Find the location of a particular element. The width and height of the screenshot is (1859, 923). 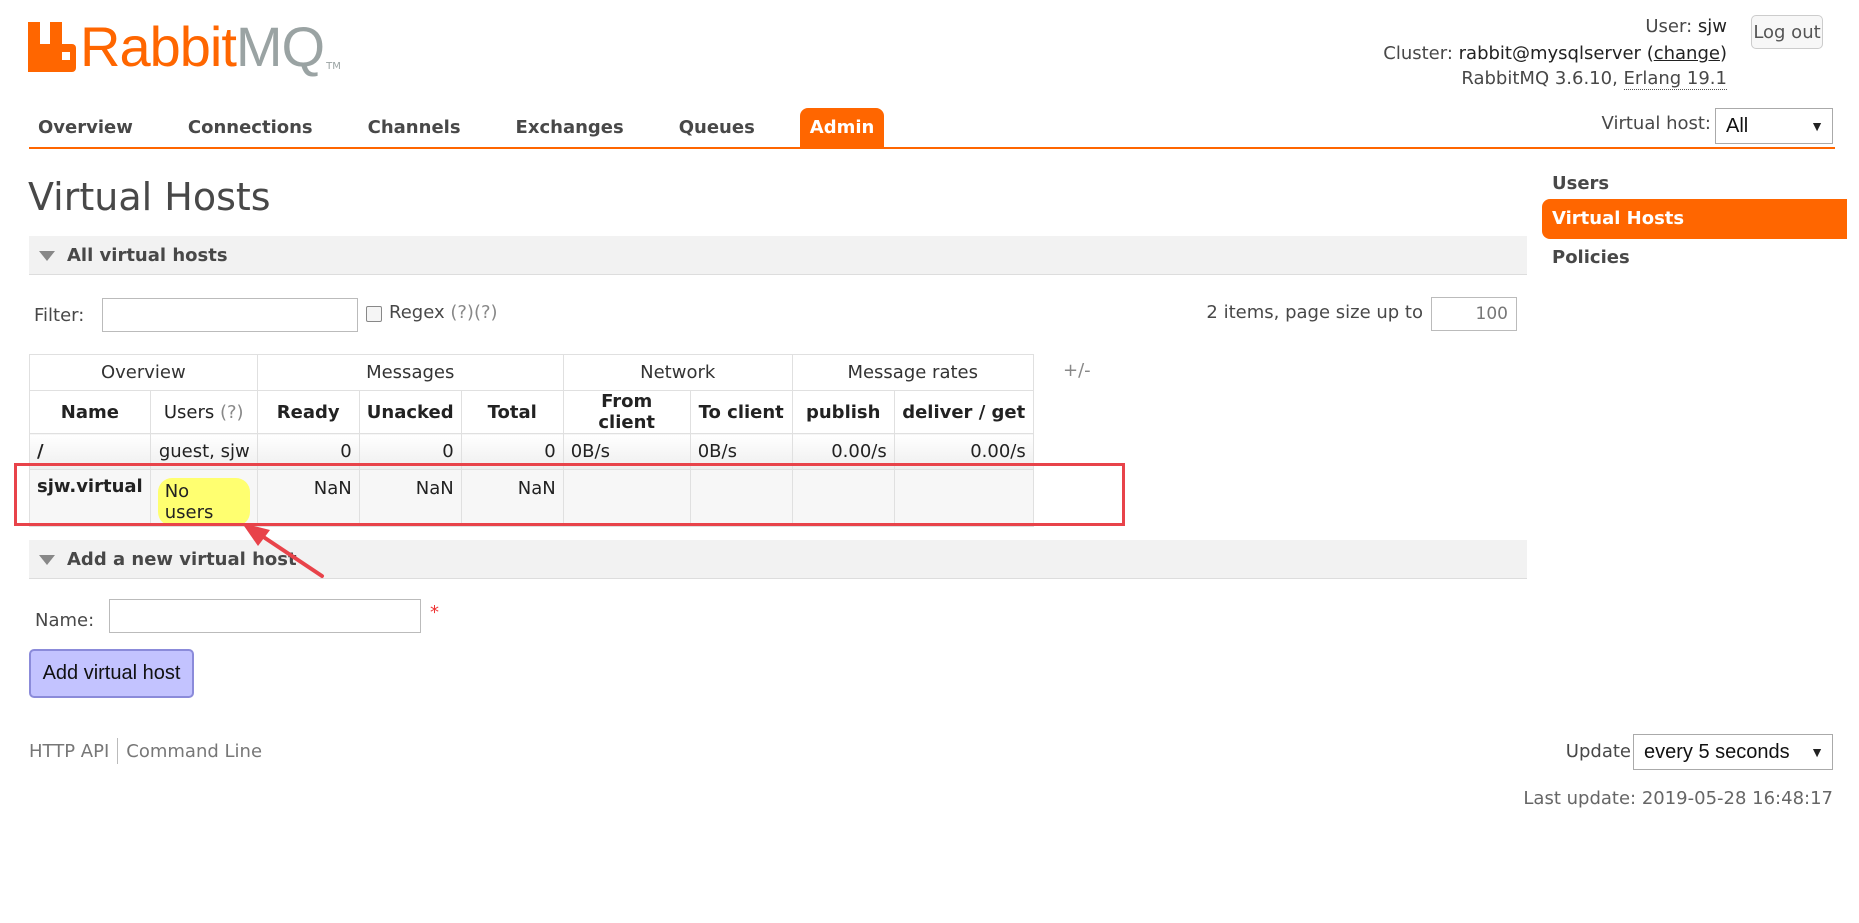

tab-overview: Overview is located at coordinates (85, 128).